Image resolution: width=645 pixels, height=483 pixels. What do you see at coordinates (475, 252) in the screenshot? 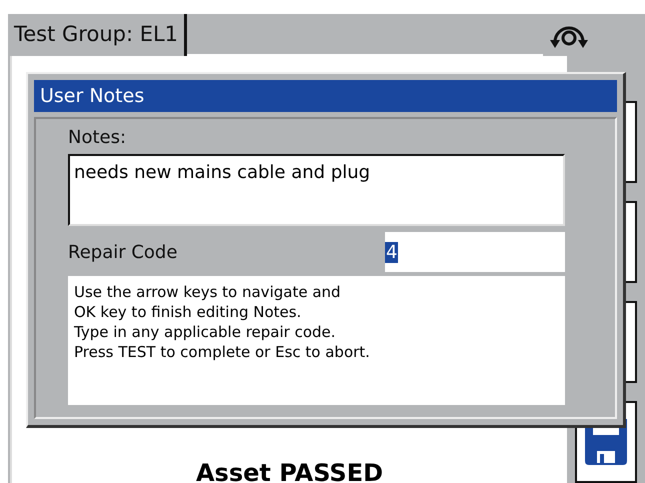
I see `repair-code-field: 4` at bounding box center [475, 252].